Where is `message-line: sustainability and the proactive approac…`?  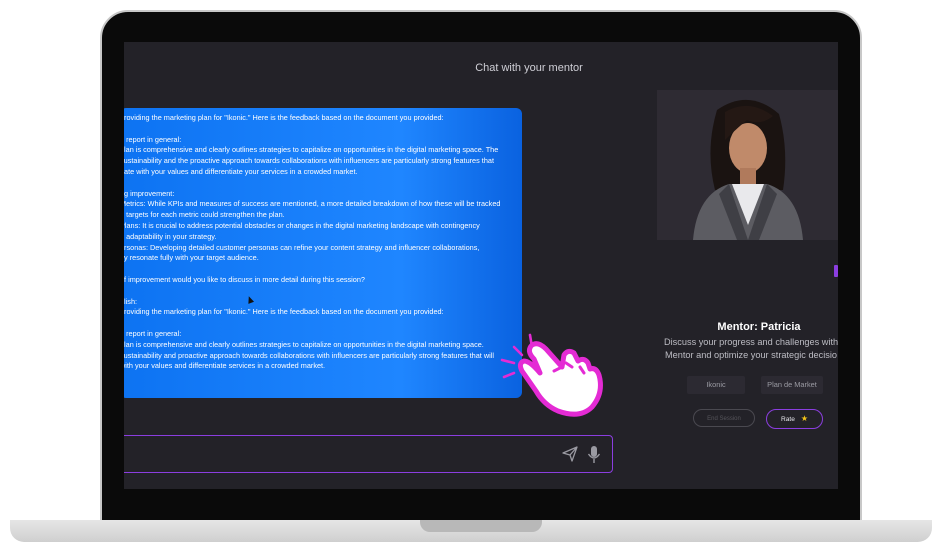 message-line: sustainability and the proactive approac… is located at coordinates (309, 161).